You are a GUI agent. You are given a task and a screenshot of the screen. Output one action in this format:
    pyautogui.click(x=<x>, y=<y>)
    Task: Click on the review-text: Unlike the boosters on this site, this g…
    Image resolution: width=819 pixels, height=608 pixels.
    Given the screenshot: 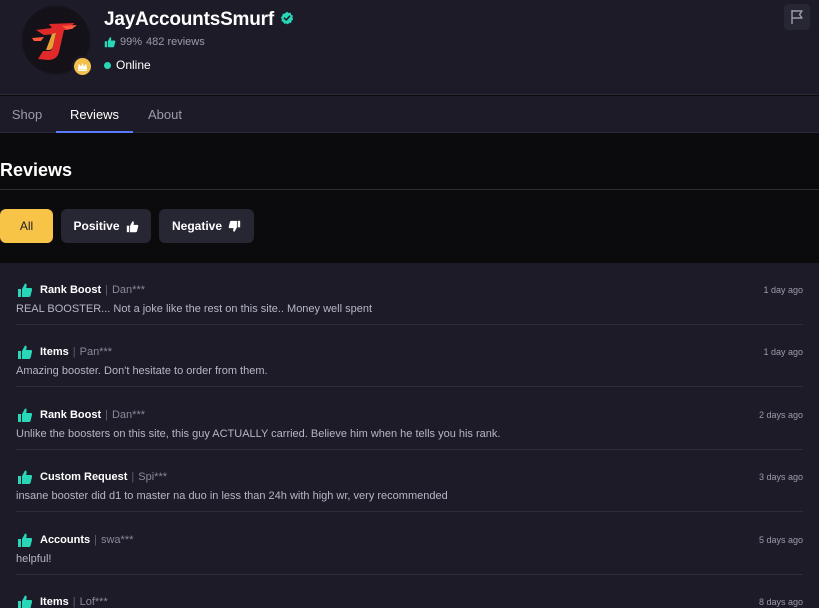 What is the action you would take?
    pyautogui.click(x=258, y=434)
    